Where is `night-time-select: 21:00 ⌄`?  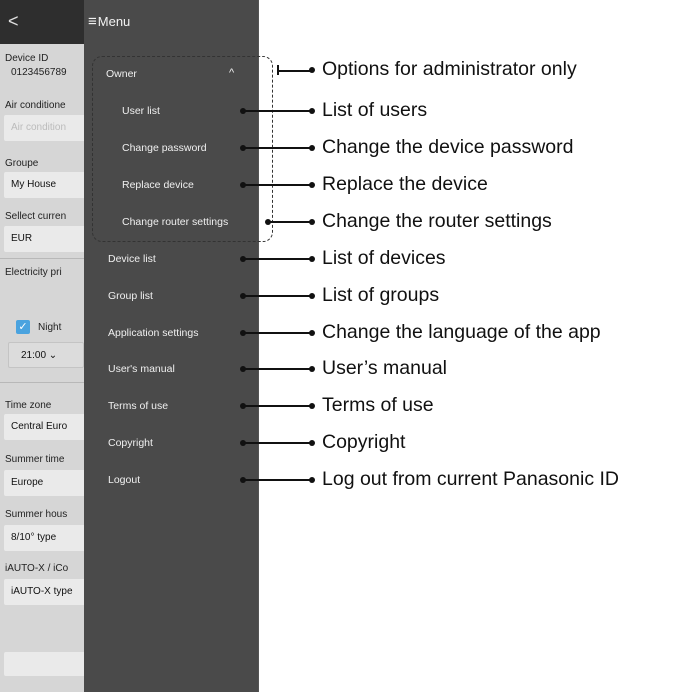 night-time-select: 21:00 ⌄ is located at coordinates (46, 355).